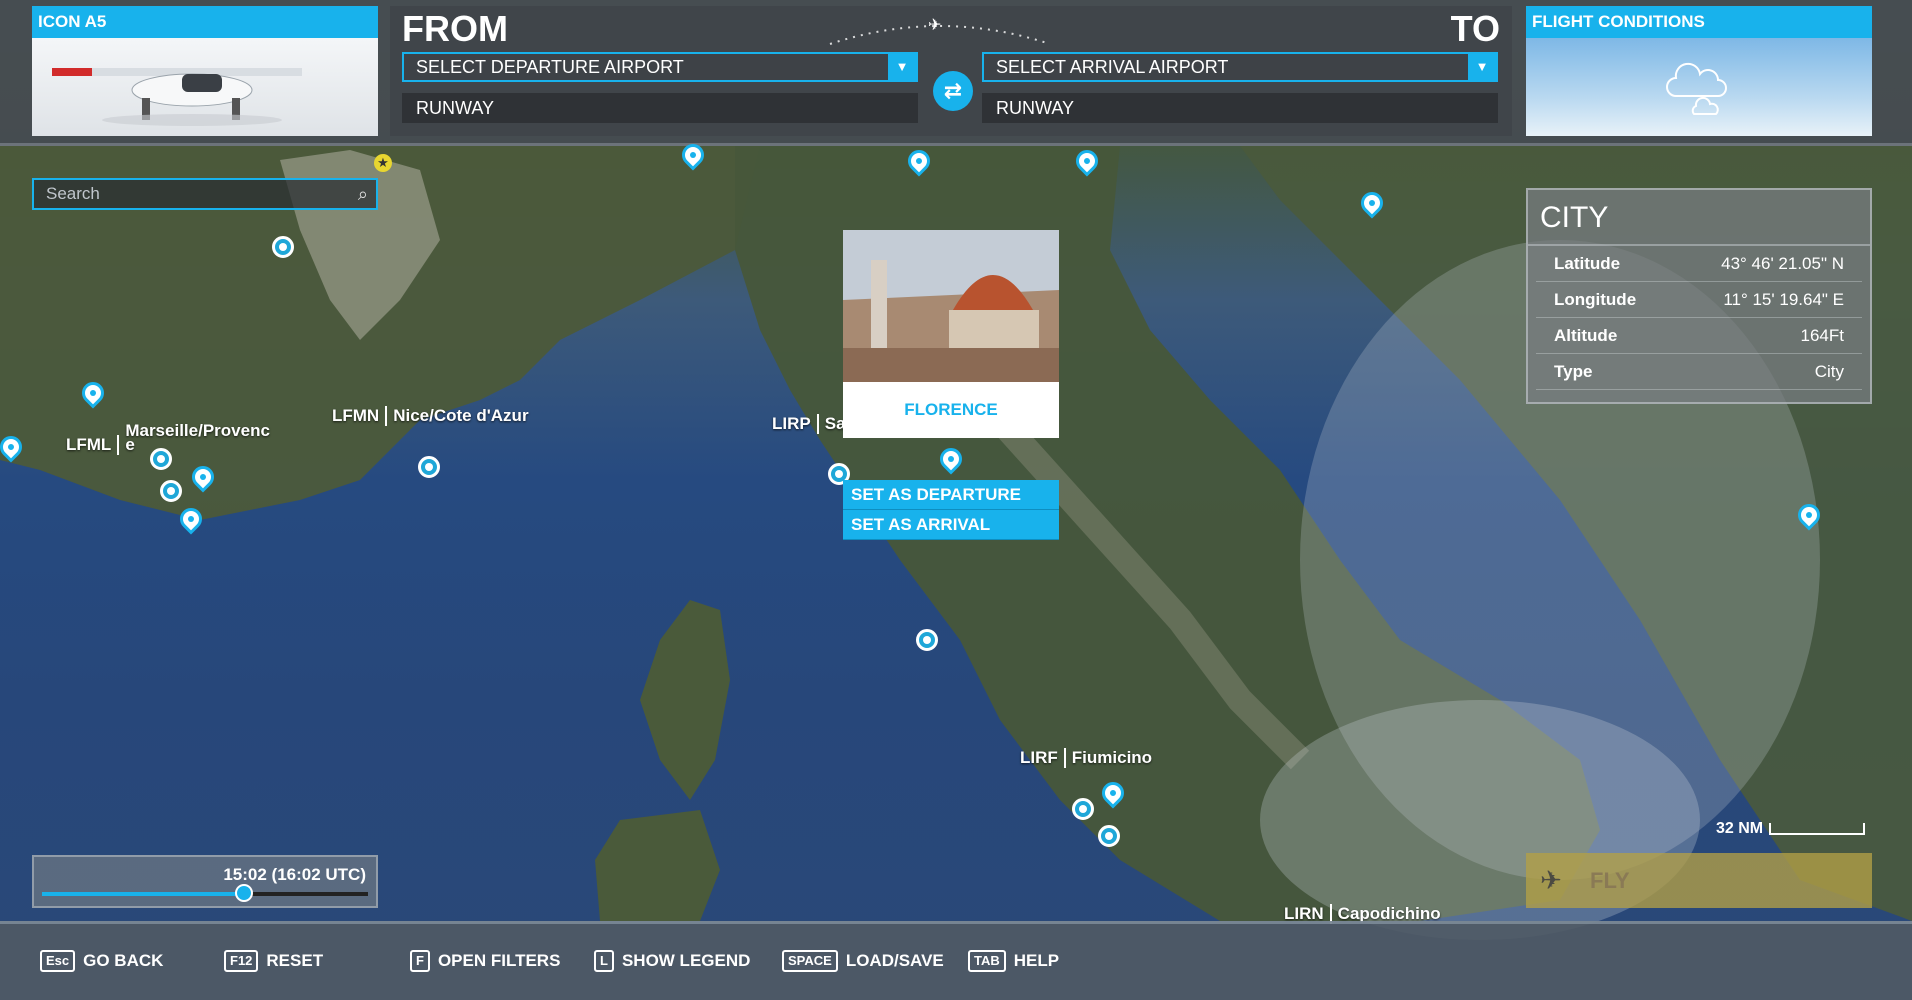 This screenshot has height=1000, width=1912. I want to click on aircraft-card-title: ICON A5, so click(205, 22).